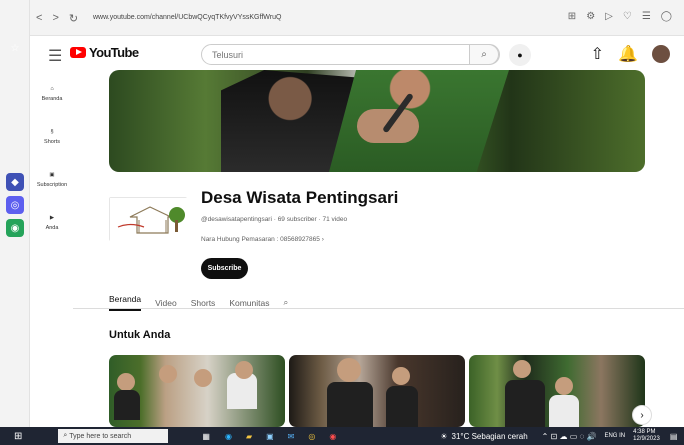 The width and height of the screenshot is (684, 445). What do you see at coordinates (311, 436) in the screenshot?
I see `chrome-icon: ◎` at bounding box center [311, 436].